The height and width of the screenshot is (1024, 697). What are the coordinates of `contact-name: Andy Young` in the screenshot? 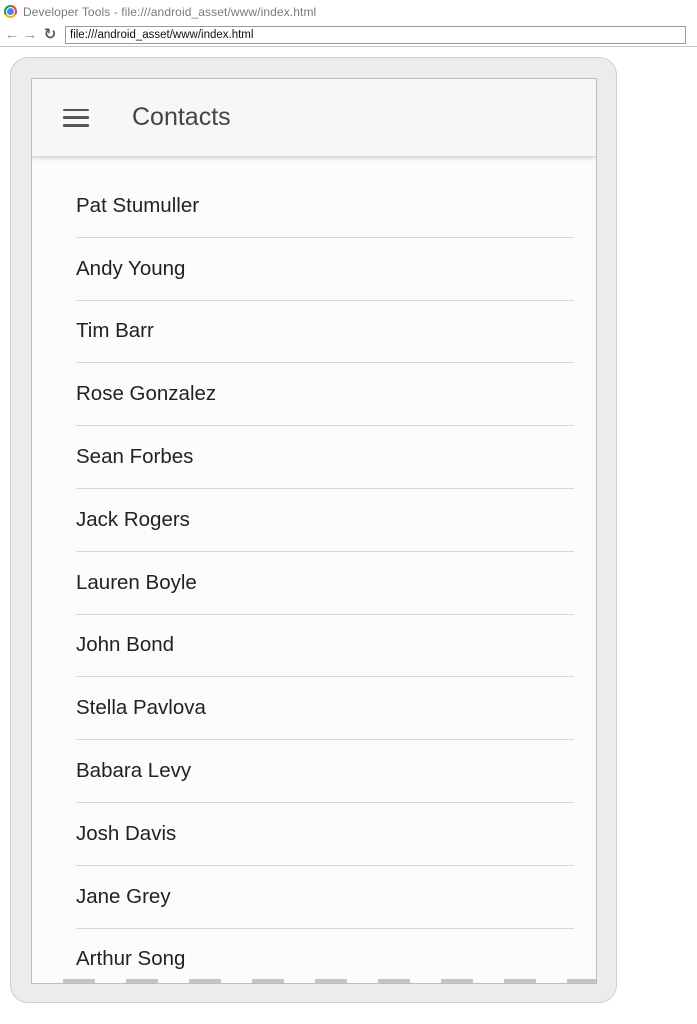 It's located at (131, 268).